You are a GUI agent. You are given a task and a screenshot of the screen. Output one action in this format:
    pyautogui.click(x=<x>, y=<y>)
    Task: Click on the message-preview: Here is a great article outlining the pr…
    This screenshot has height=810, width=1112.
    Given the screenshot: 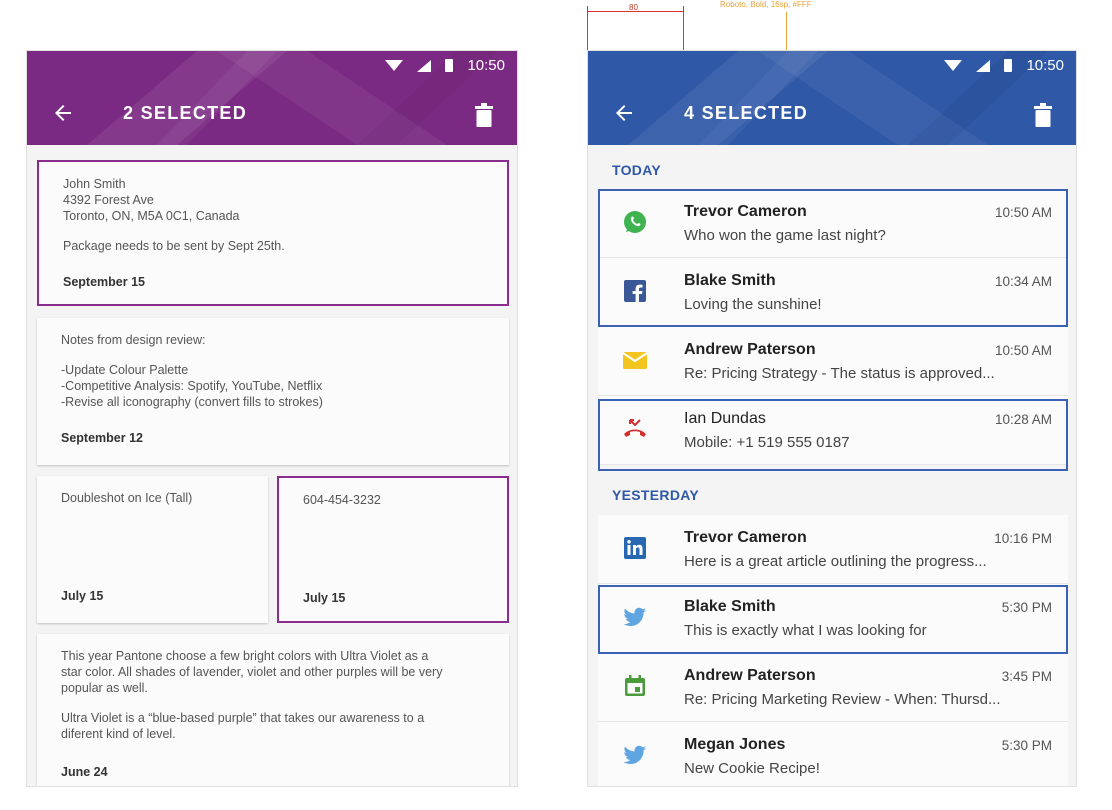 What is the action you would take?
    pyautogui.click(x=835, y=561)
    